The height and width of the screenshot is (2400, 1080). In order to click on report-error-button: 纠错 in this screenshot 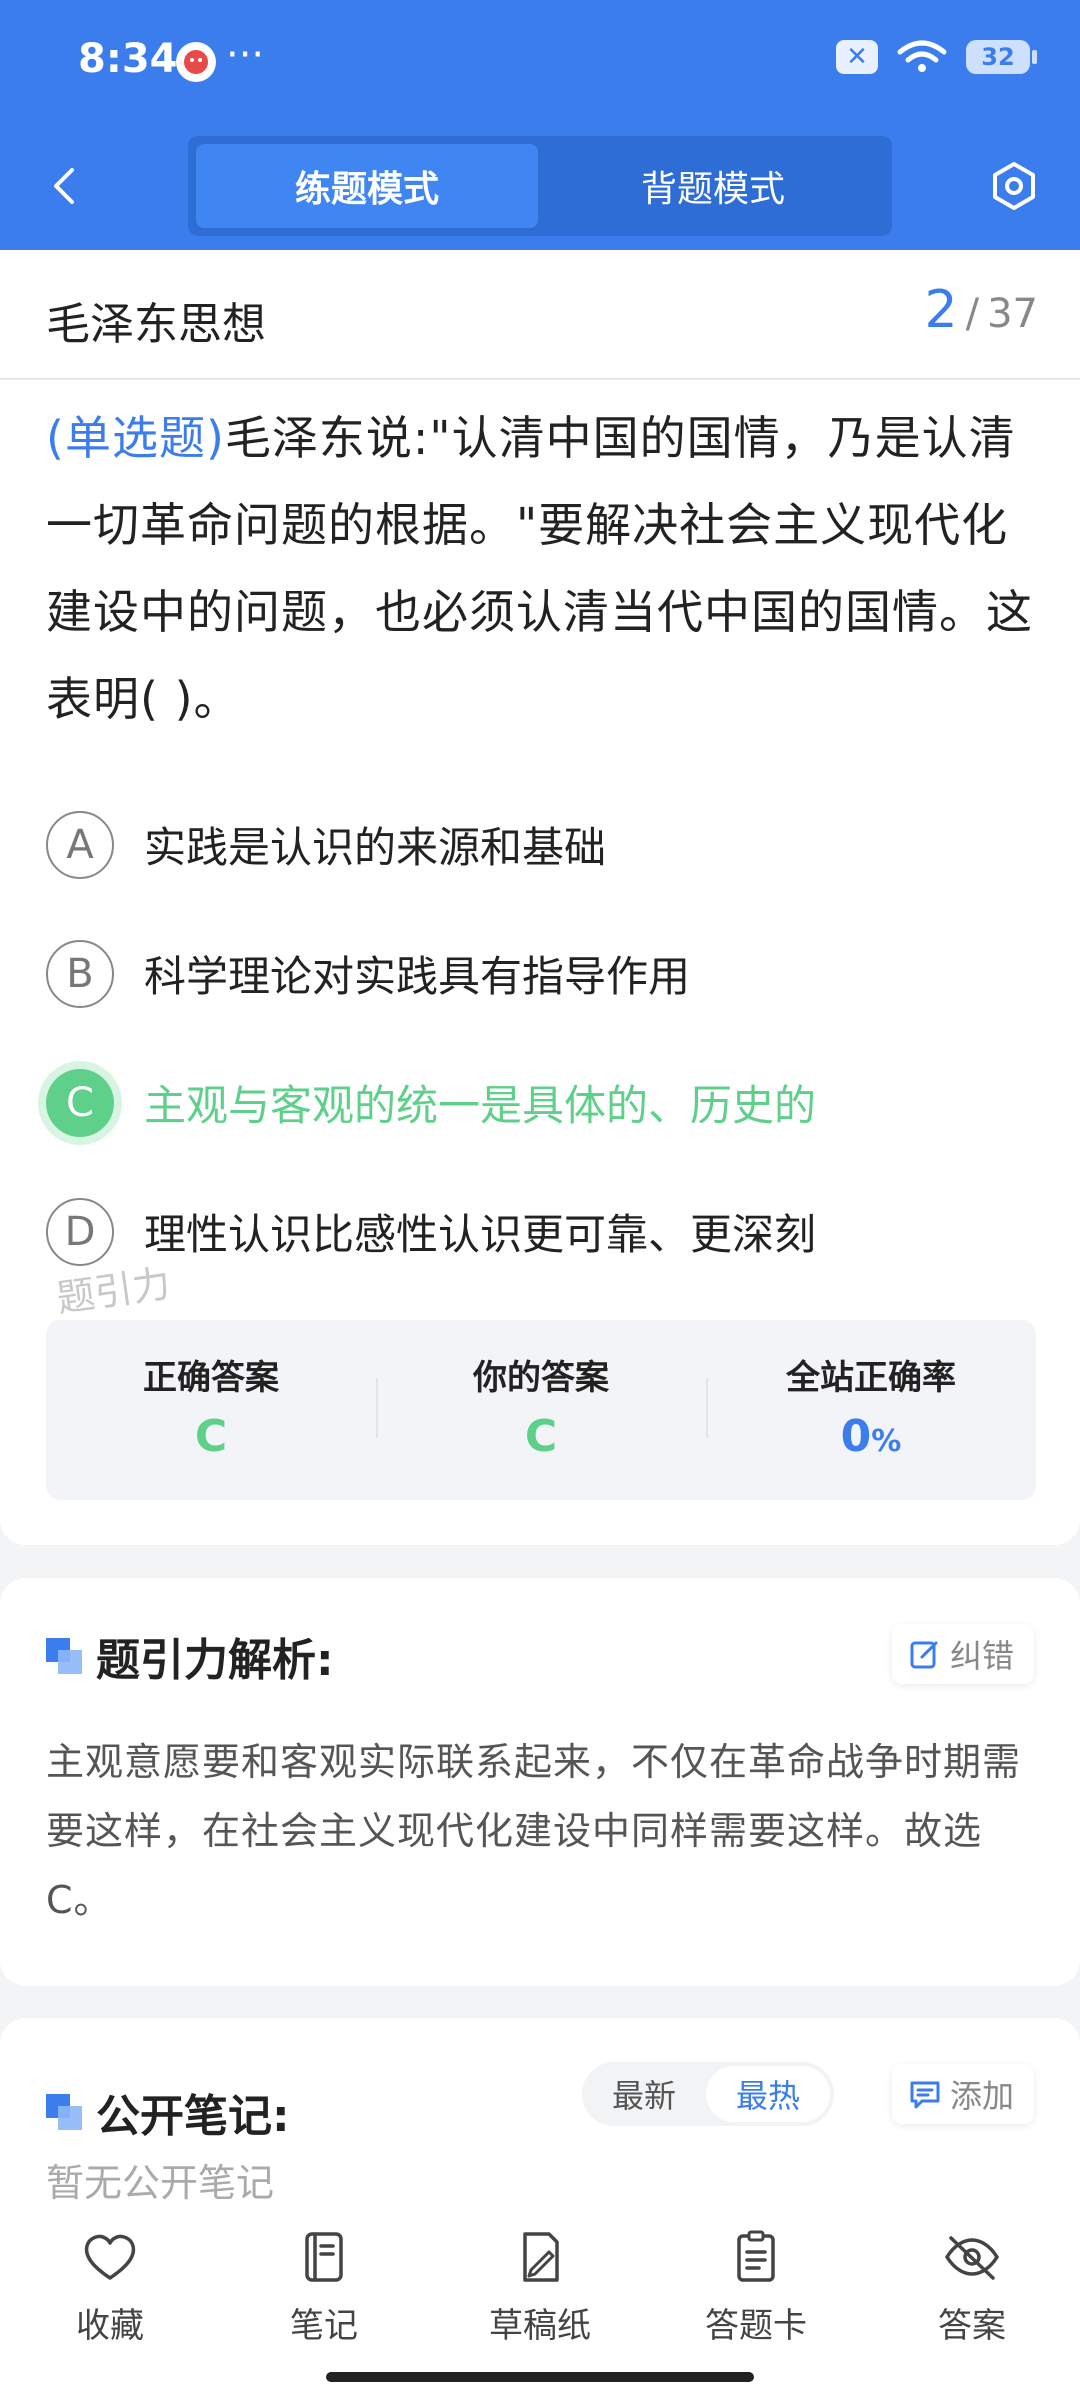, I will do `click(962, 1654)`.